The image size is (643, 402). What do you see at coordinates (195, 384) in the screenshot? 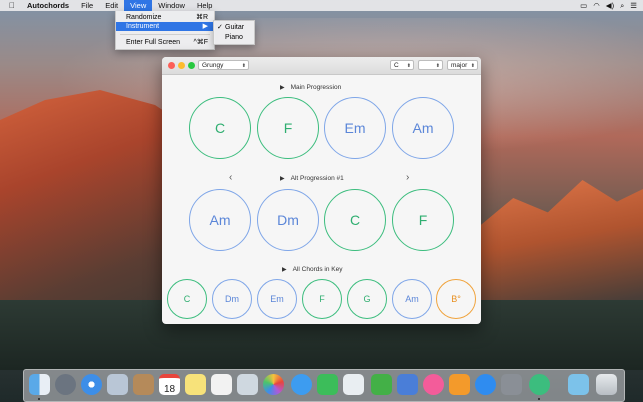
I see `notes-icon` at bounding box center [195, 384].